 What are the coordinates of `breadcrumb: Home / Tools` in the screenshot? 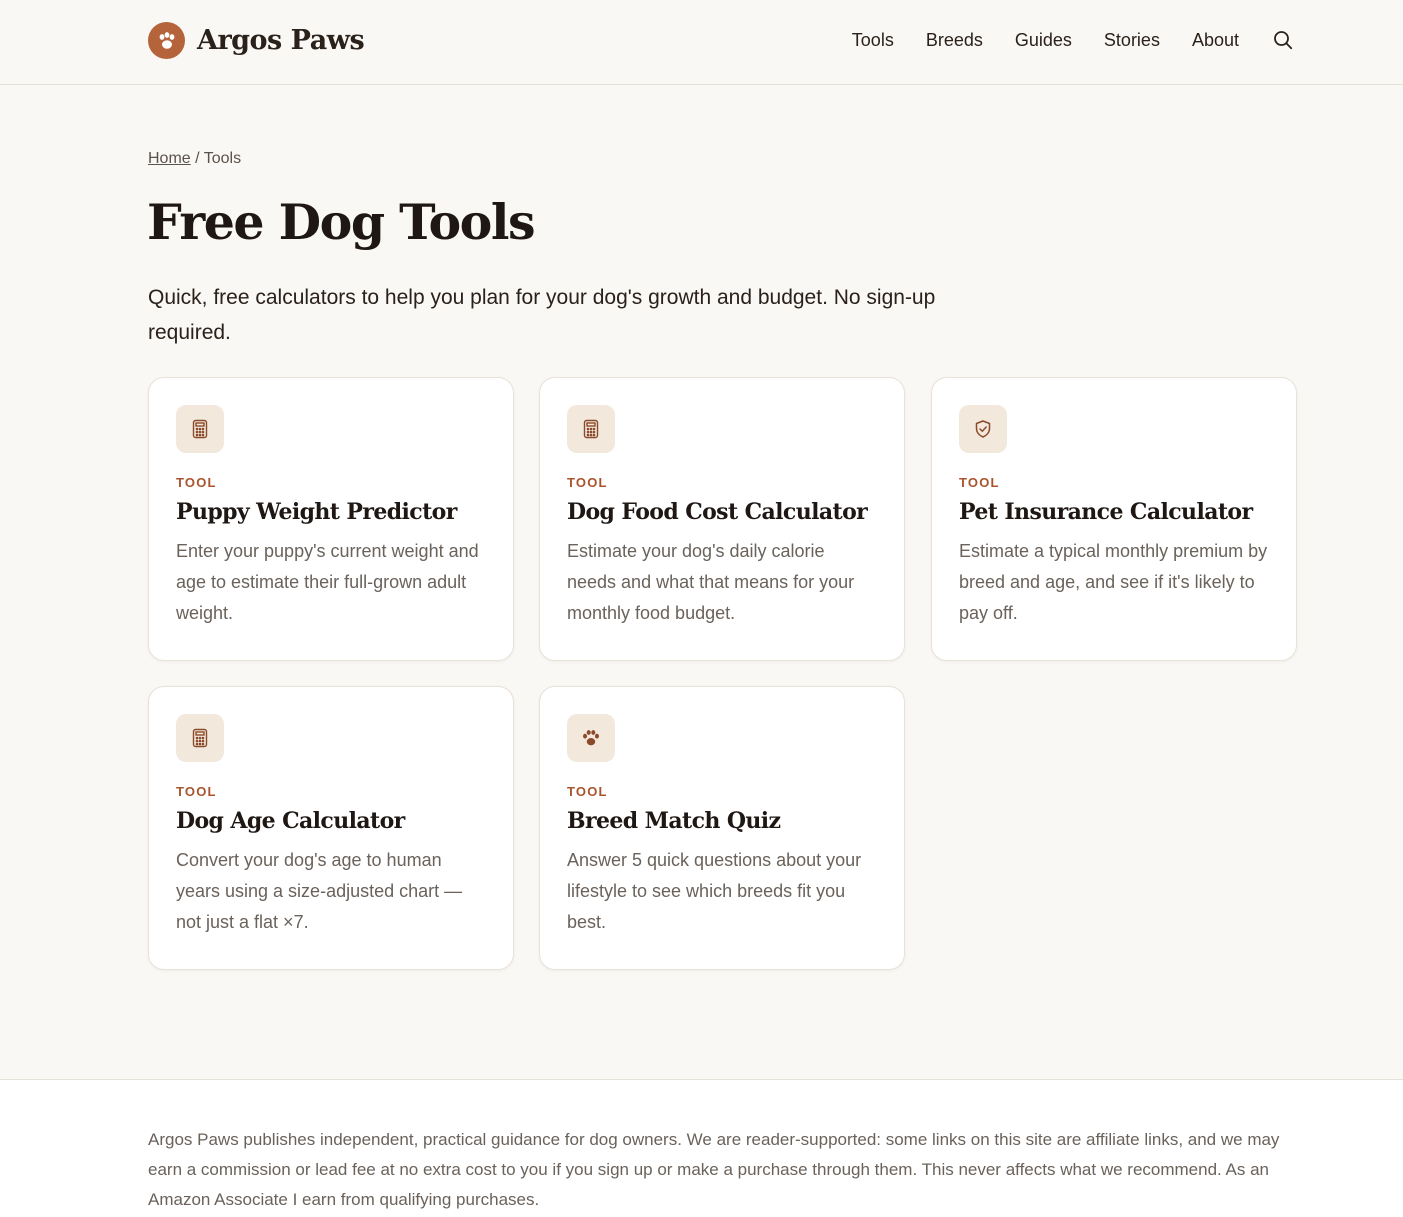 It's located at (194, 159).